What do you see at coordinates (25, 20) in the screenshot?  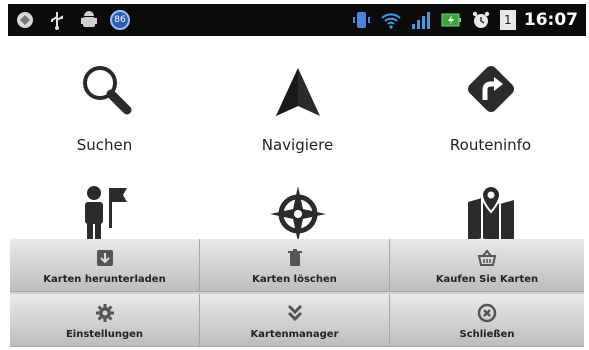 I see `gps-satellite-icon` at bounding box center [25, 20].